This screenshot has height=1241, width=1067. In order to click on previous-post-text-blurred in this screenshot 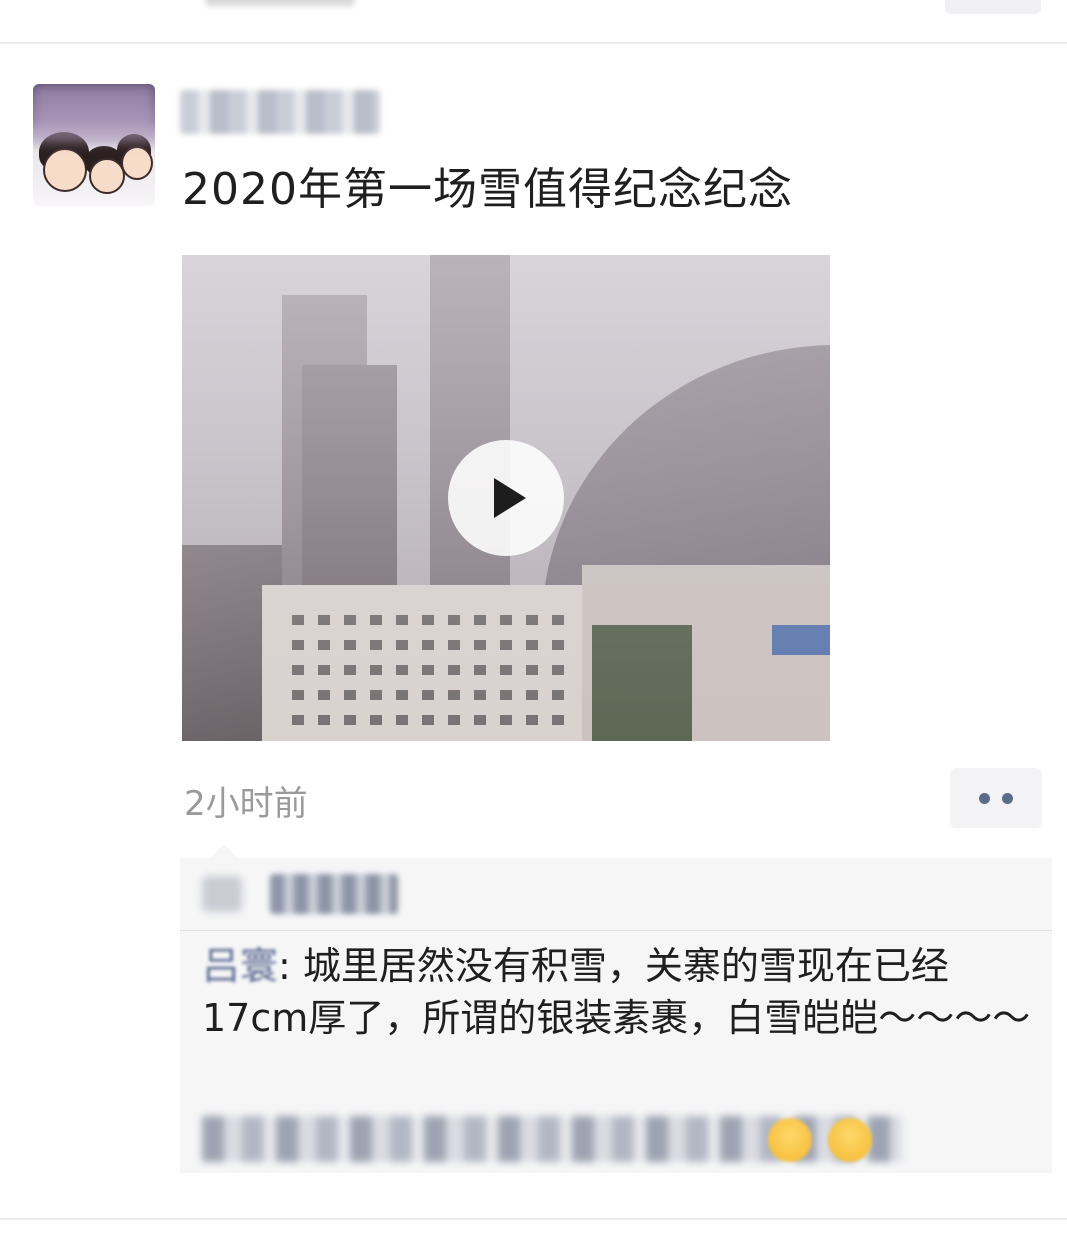, I will do `click(280, 3)`.